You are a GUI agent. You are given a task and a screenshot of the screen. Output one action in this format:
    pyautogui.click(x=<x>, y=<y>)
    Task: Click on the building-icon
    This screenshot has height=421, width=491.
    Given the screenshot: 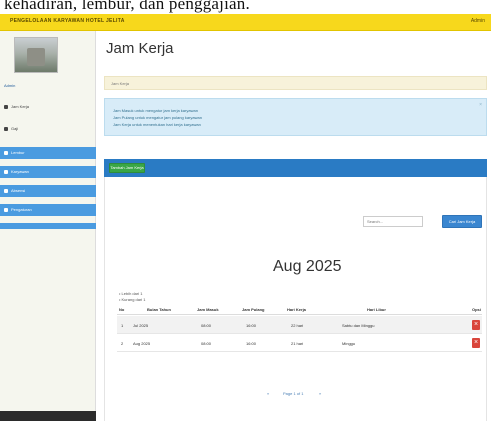 What is the action you would take?
    pyautogui.click(x=36, y=57)
    